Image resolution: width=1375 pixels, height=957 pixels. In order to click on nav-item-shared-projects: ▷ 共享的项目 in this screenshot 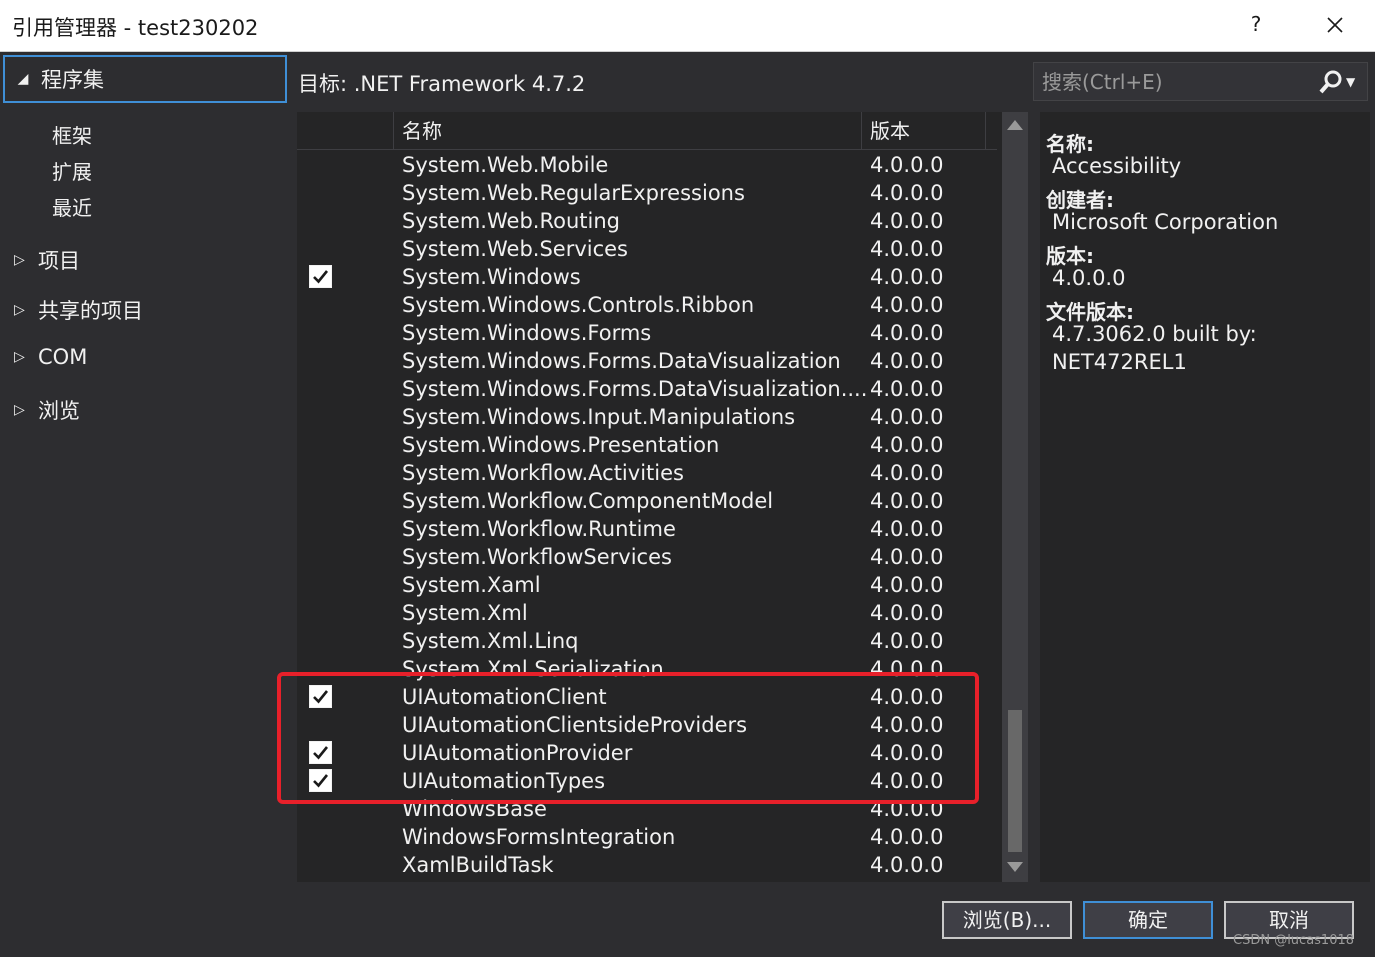, I will do `click(78, 310)`.